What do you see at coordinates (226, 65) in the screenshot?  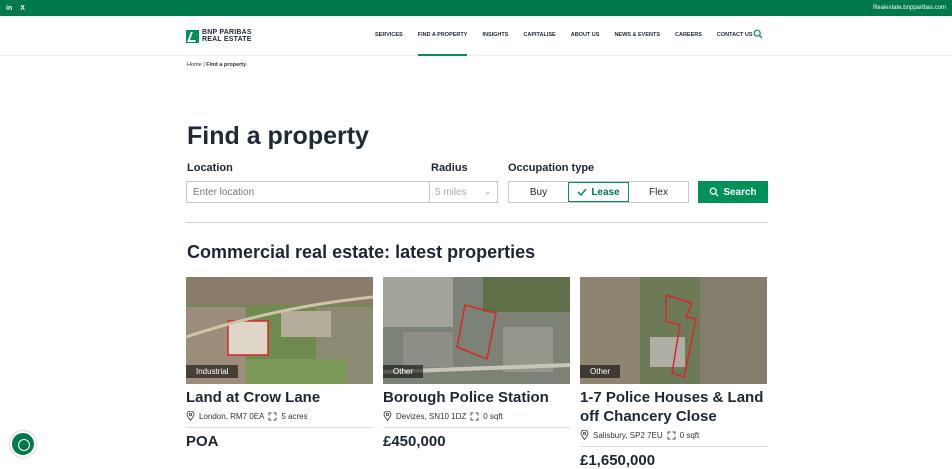 I see `breadcrumb-current: Find a property` at bounding box center [226, 65].